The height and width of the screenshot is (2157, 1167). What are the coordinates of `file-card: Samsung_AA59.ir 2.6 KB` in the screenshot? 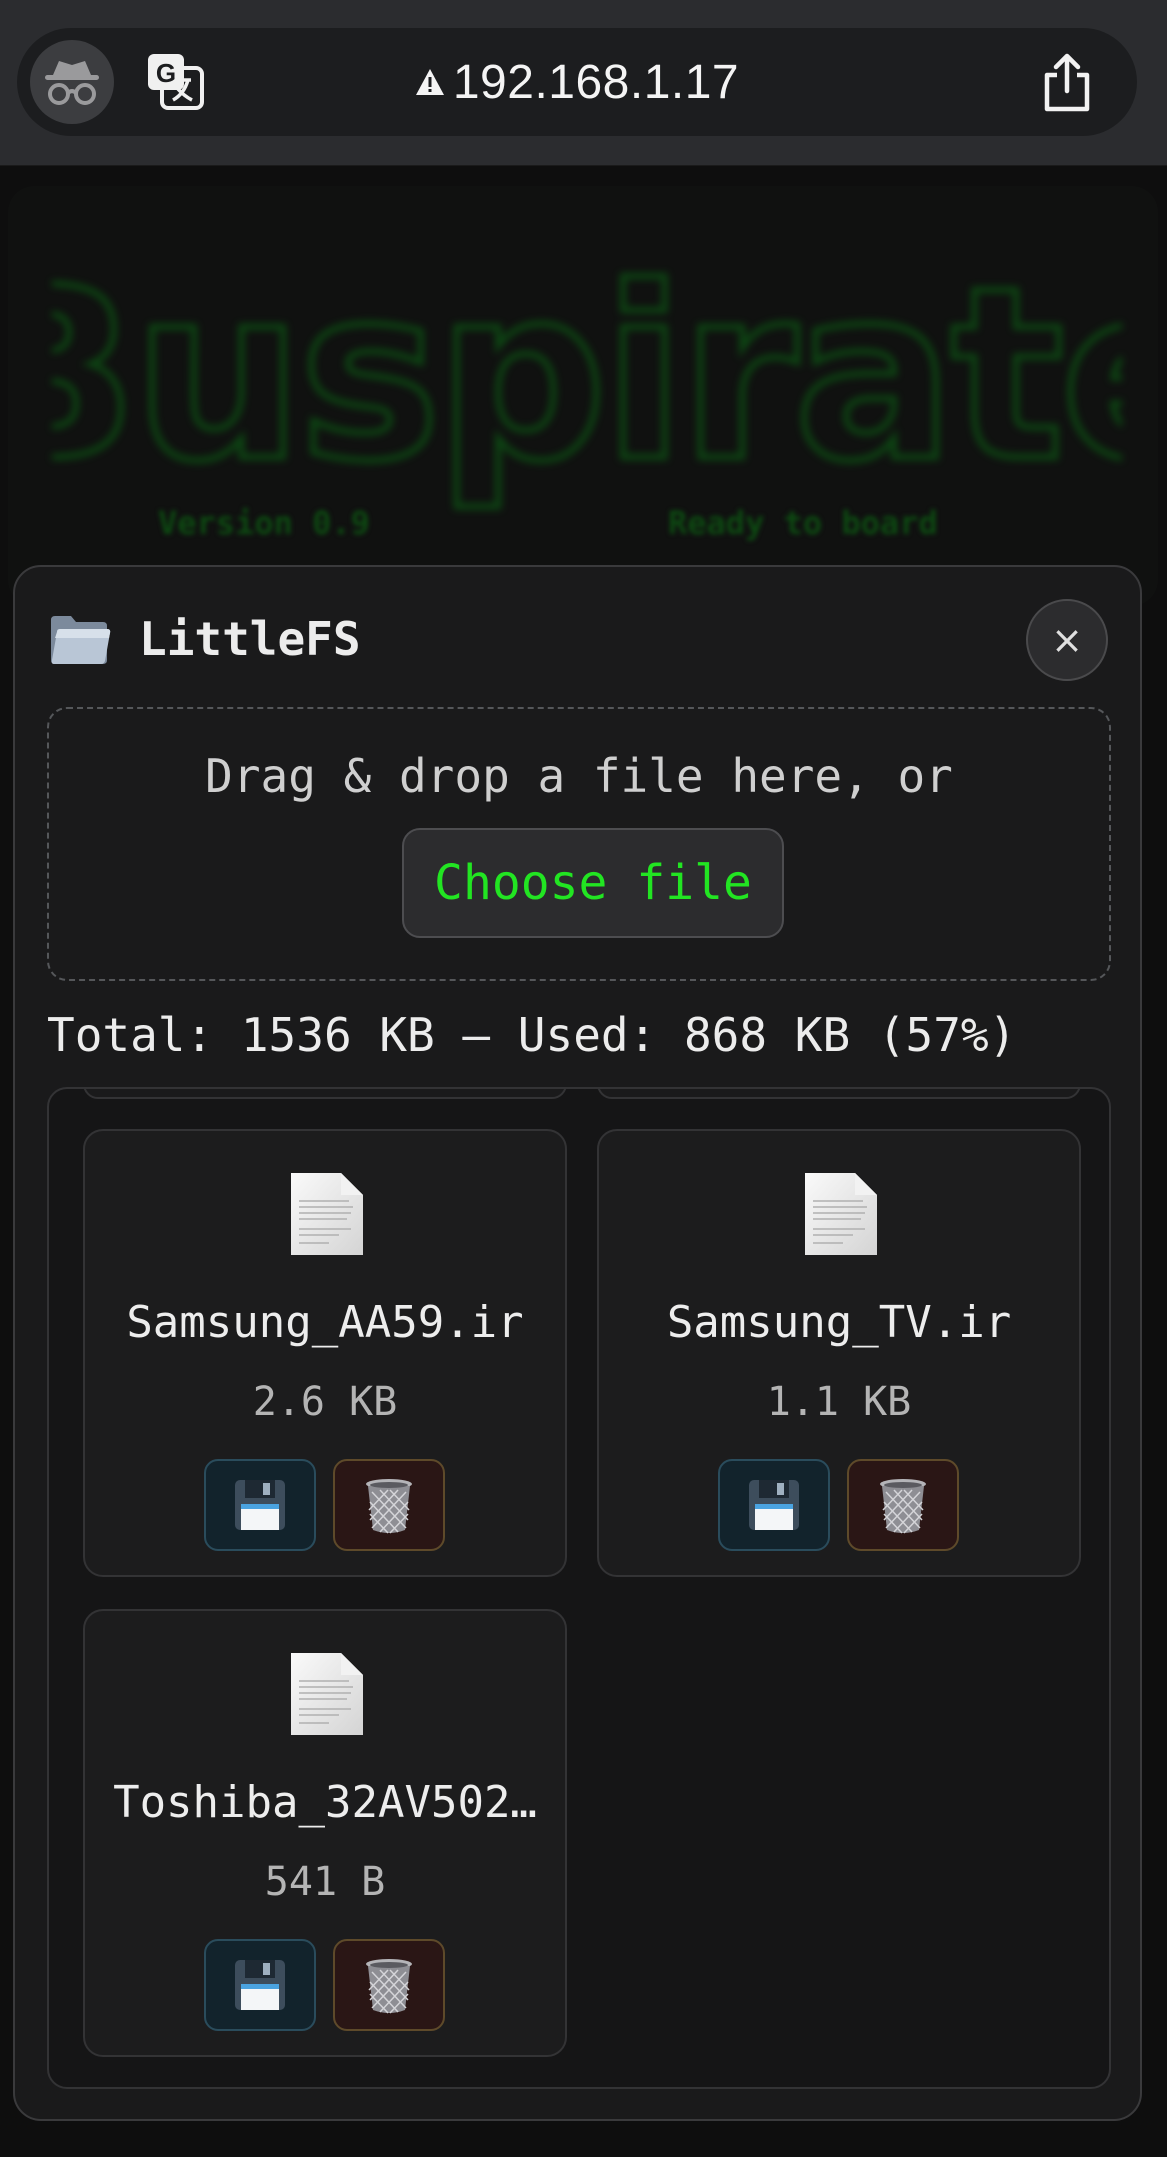 It's located at (325, 1353).